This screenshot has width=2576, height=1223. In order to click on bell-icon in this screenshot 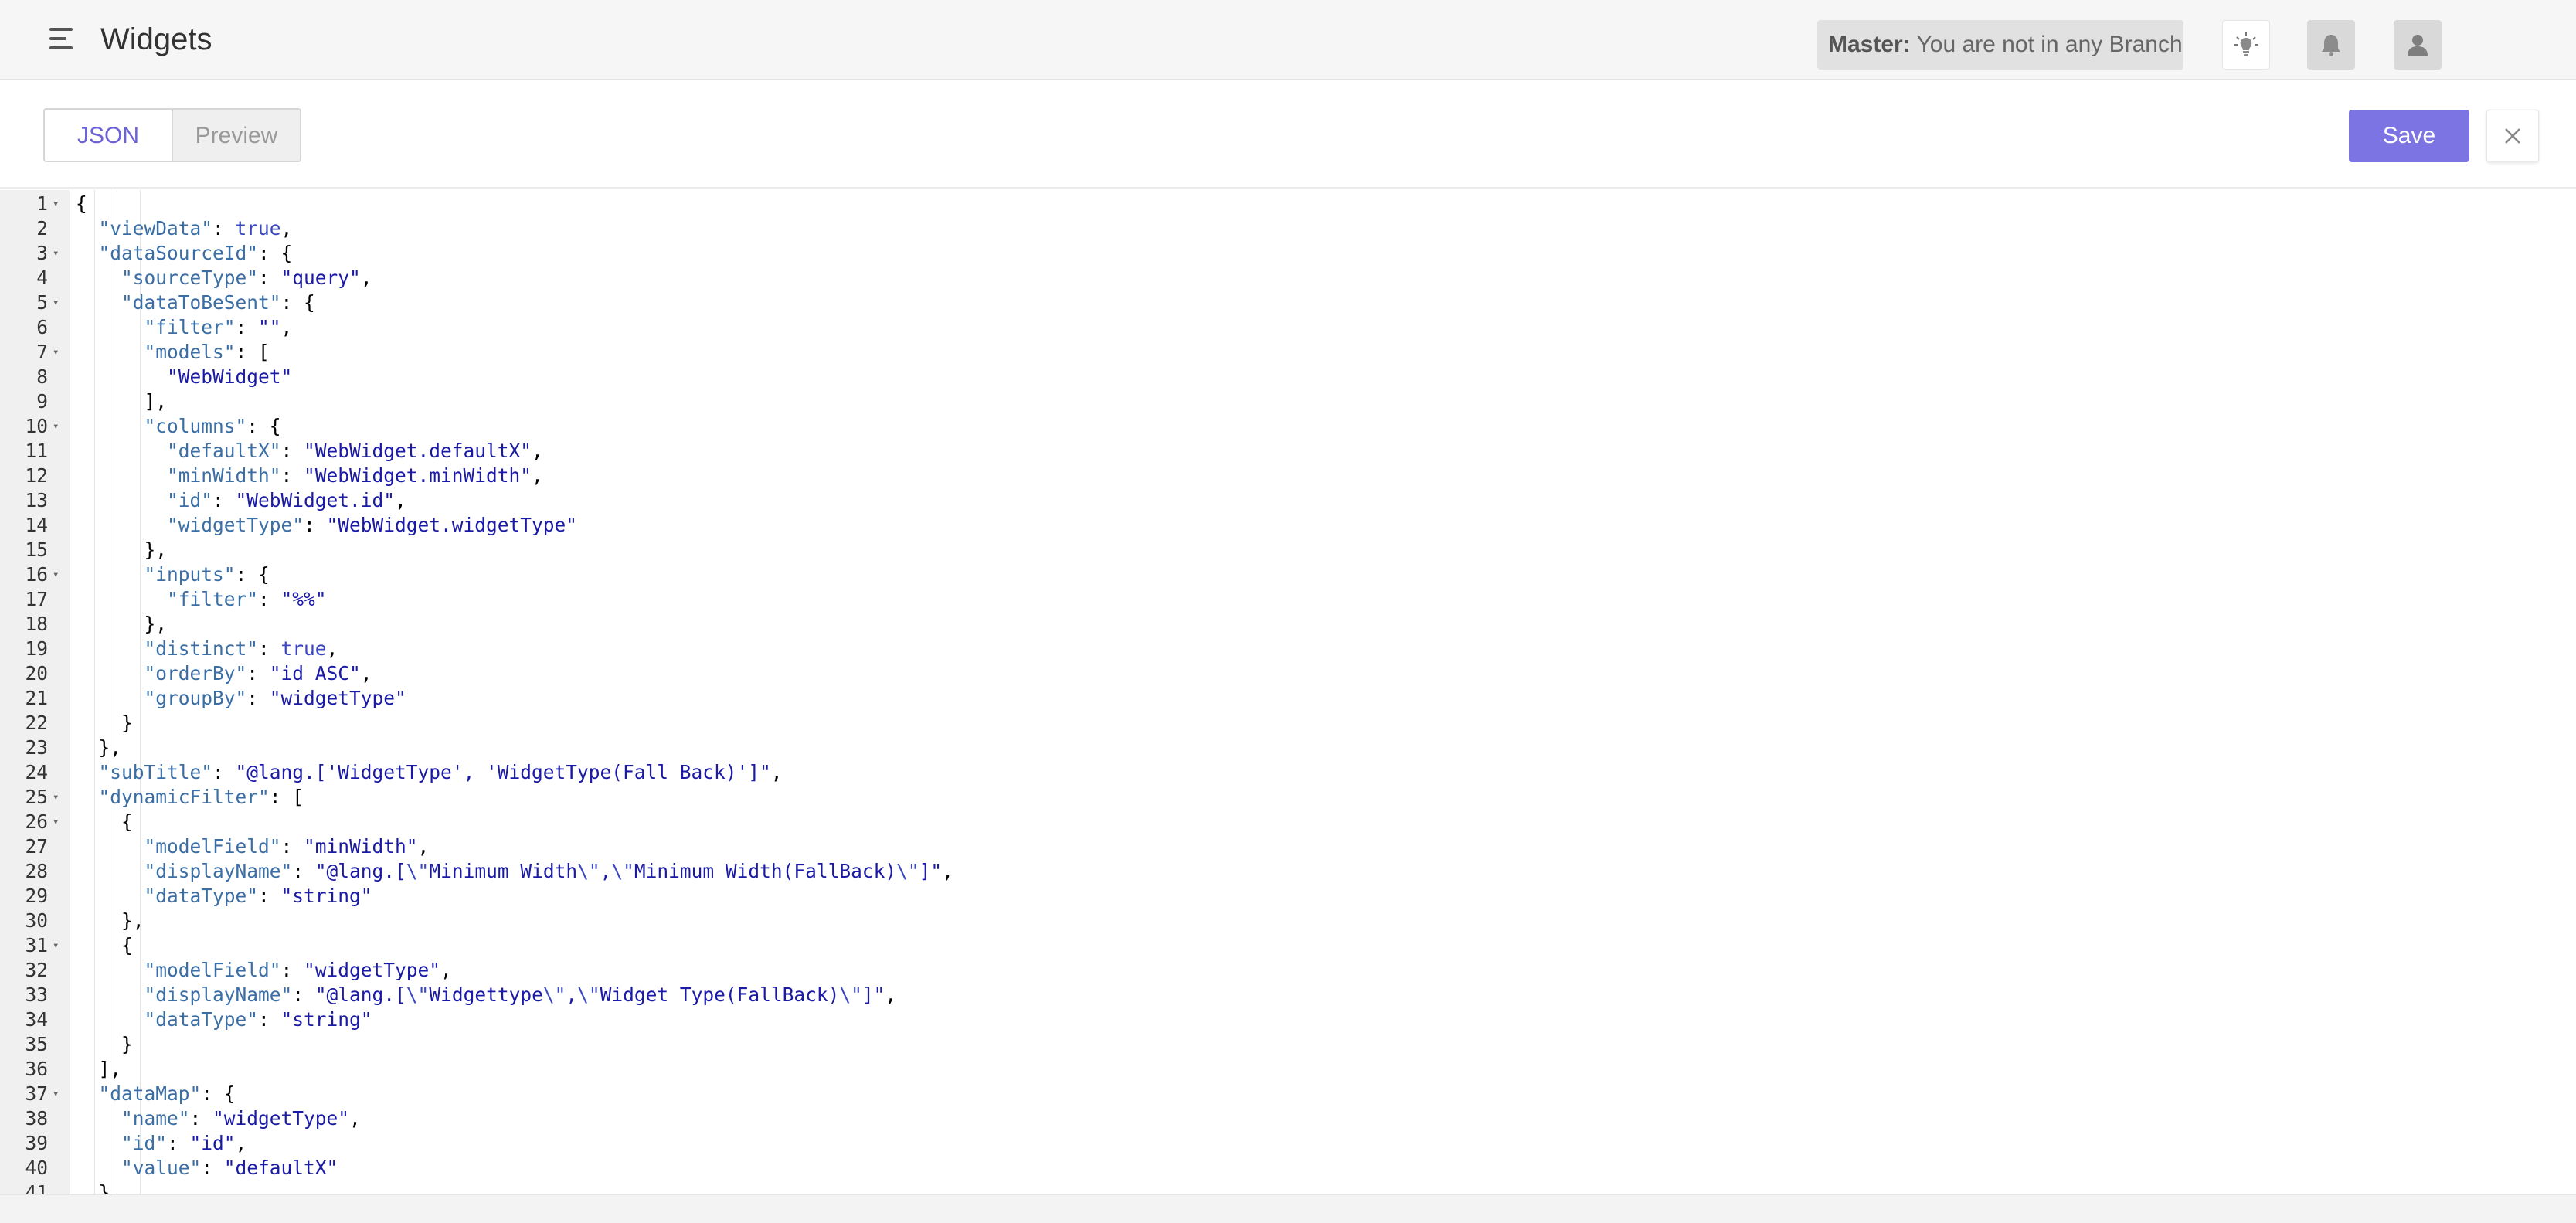, I will do `click(2331, 45)`.